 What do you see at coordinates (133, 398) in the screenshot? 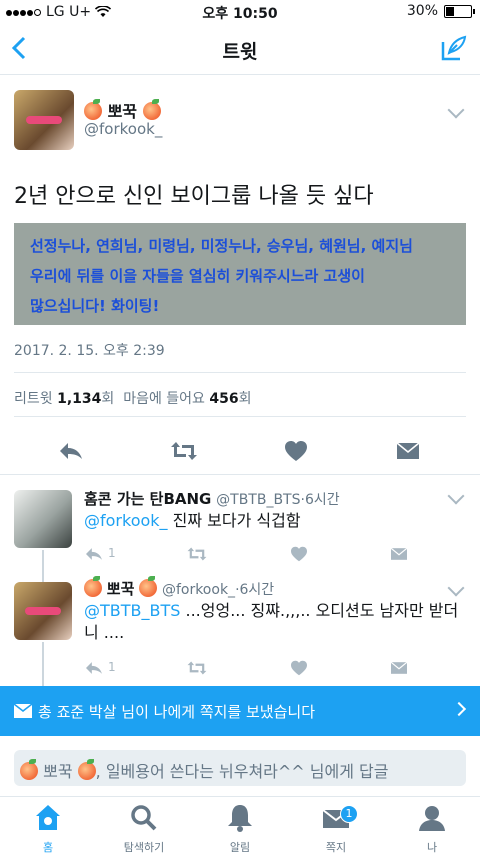
I see `tweet-stats: 리트윗 1,134회 마음에 들어요 456회` at bounding box center [133, 398].